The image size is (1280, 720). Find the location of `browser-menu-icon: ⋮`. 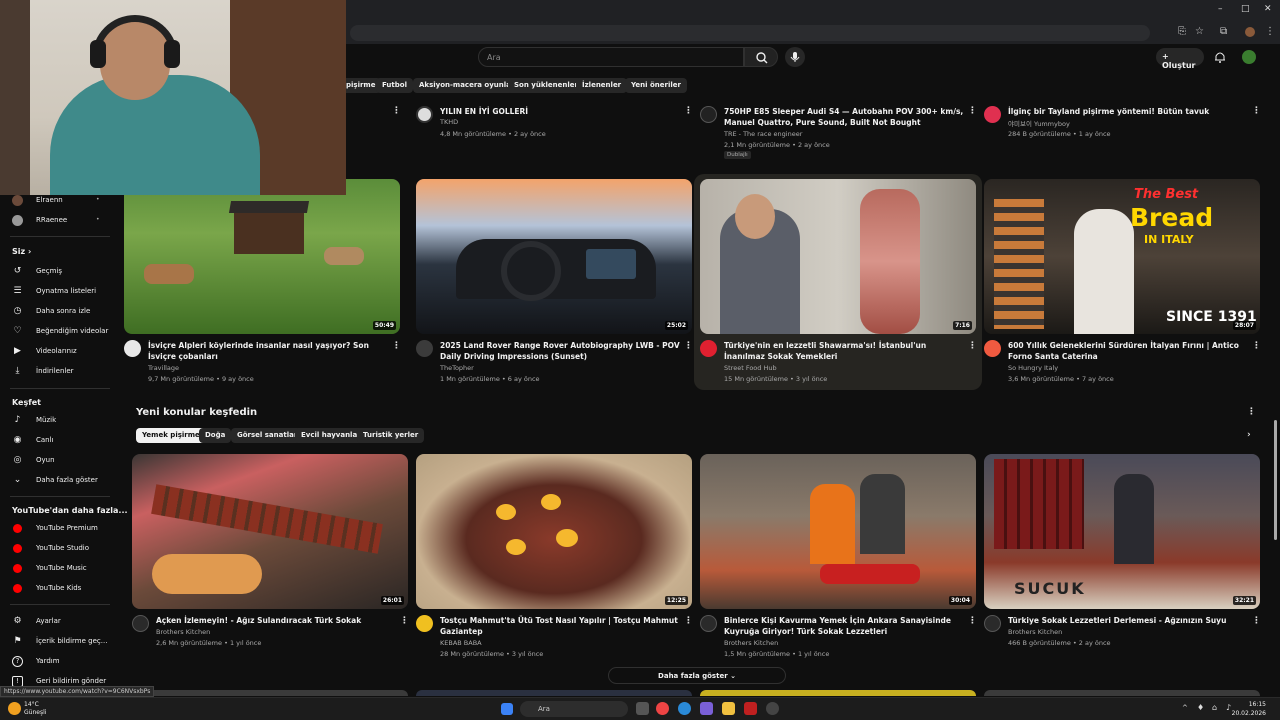

browser-menu-icon: ⋮ is located at coordinates (1270, 31).